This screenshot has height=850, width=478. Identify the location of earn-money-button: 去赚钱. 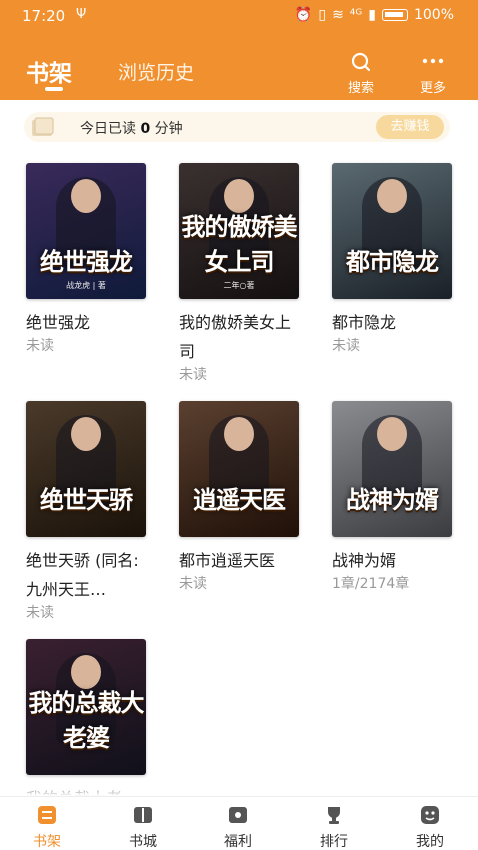
(410, 127).